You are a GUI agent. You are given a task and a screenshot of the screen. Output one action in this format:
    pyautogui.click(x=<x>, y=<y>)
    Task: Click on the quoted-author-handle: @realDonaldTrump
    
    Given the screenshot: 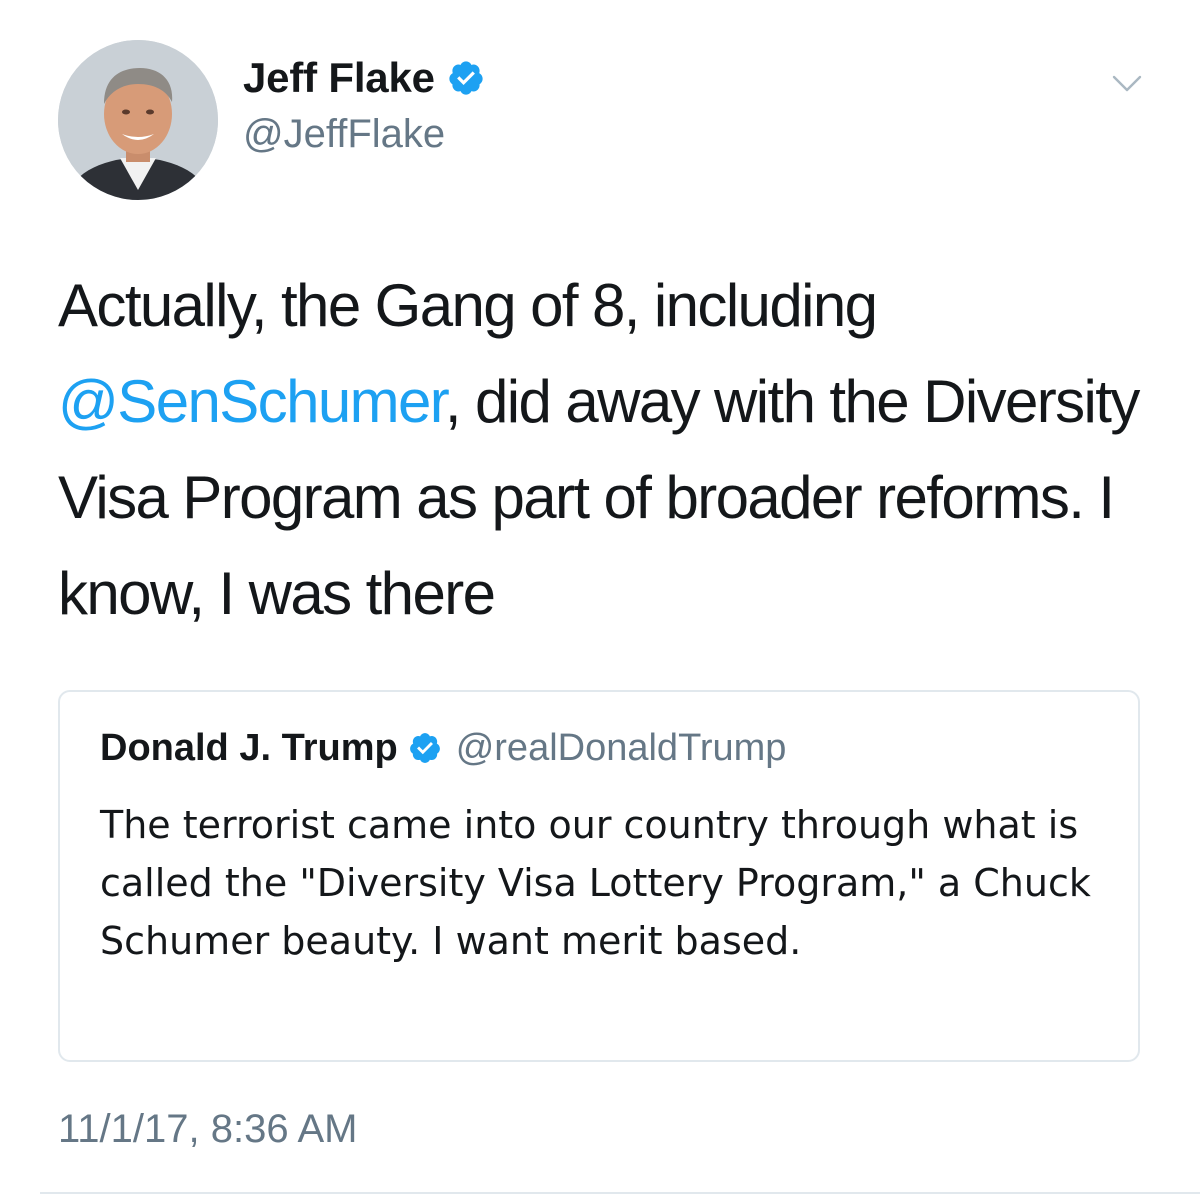 What is the action you would take?
    pyautogui.click(x=621, y=748)
    